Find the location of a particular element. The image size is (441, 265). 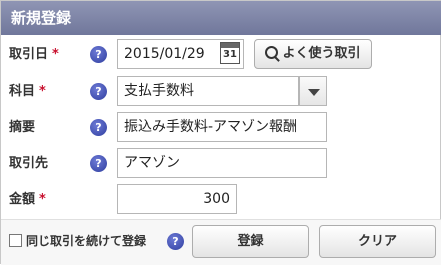

category-row: 科目 * ? 支払手数料 is located at coordinates (221, 92).